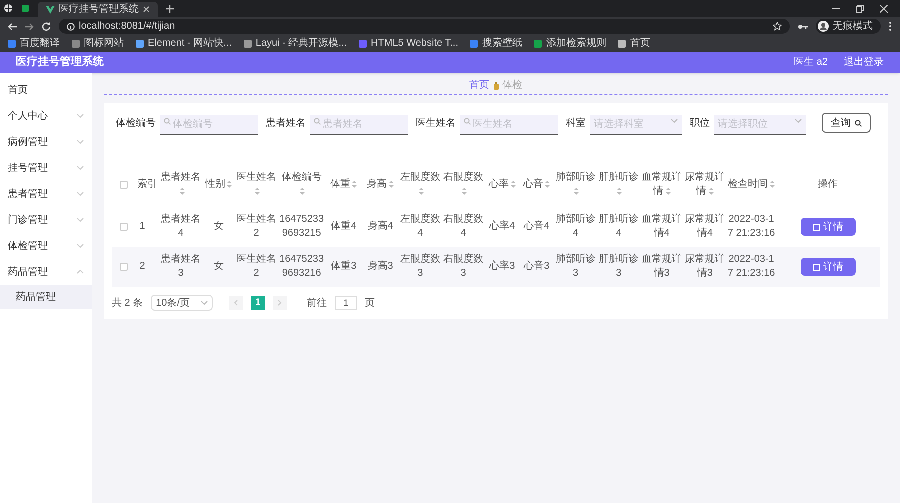 The image size is (900, 503). Describe the element at coordinates (752, 185) in the screenshot. I see `column-header: 检查时间` at that location.